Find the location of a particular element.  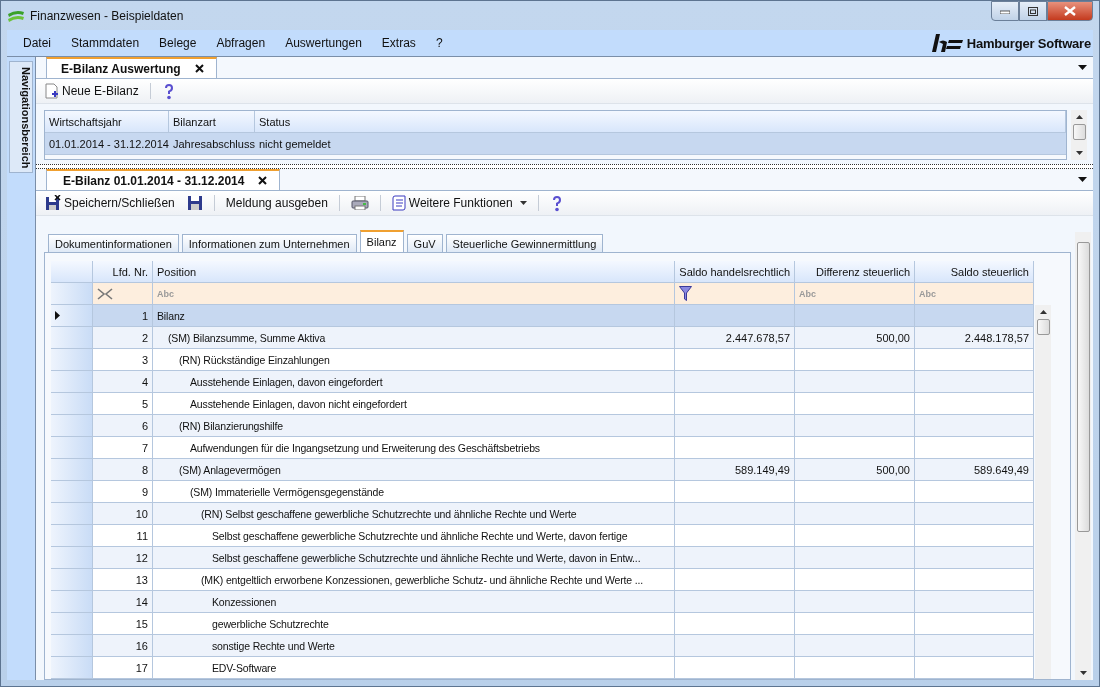

minimize-icon is located at coordinates (1005, 11).